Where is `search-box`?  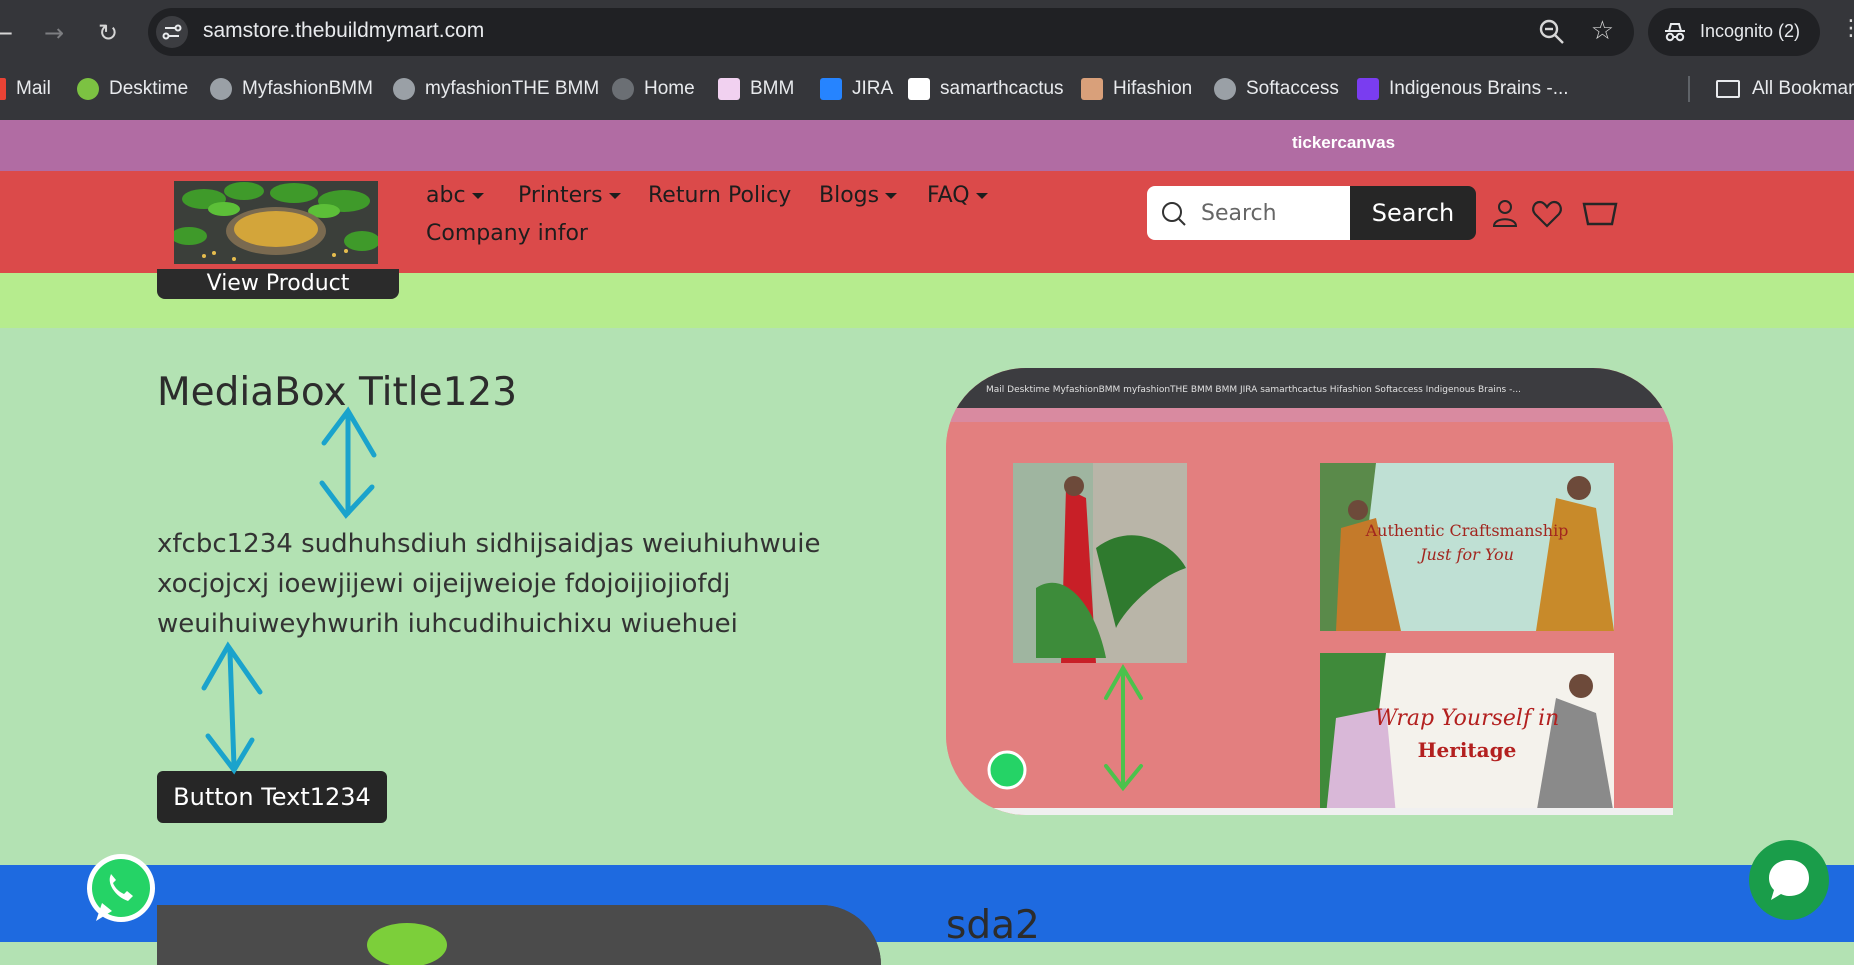
search-box is located at coordinates (1249, 213).